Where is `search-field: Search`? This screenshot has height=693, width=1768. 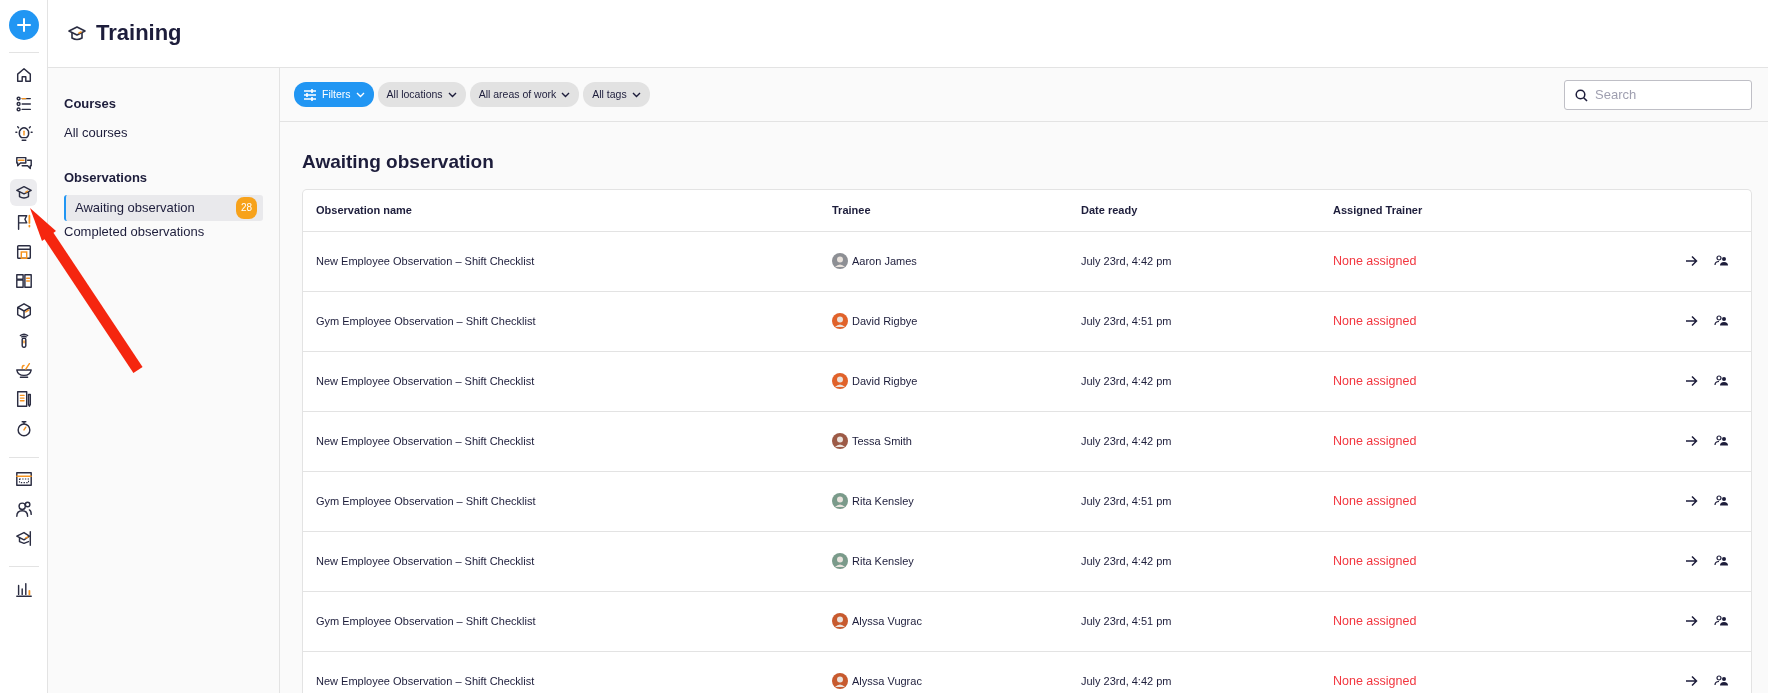 search-field: Search is located at coordinates (1658, 94).